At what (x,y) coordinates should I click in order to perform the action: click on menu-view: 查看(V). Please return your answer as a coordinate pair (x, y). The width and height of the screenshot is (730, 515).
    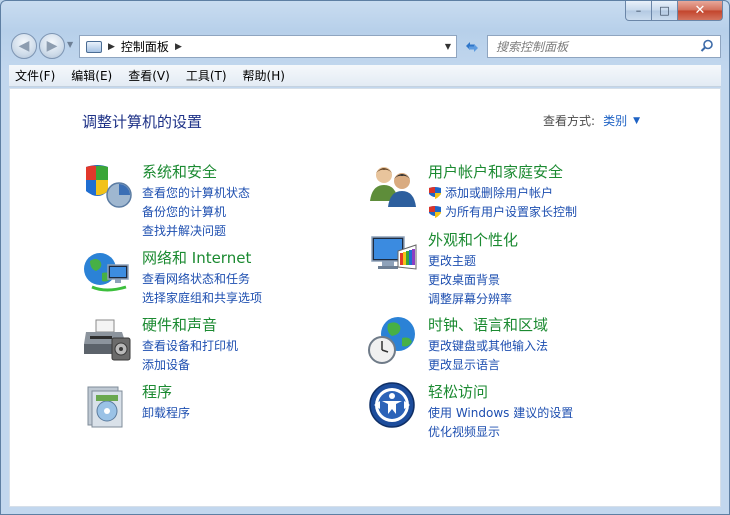
    Looking at the image, I should click on (149, 75).